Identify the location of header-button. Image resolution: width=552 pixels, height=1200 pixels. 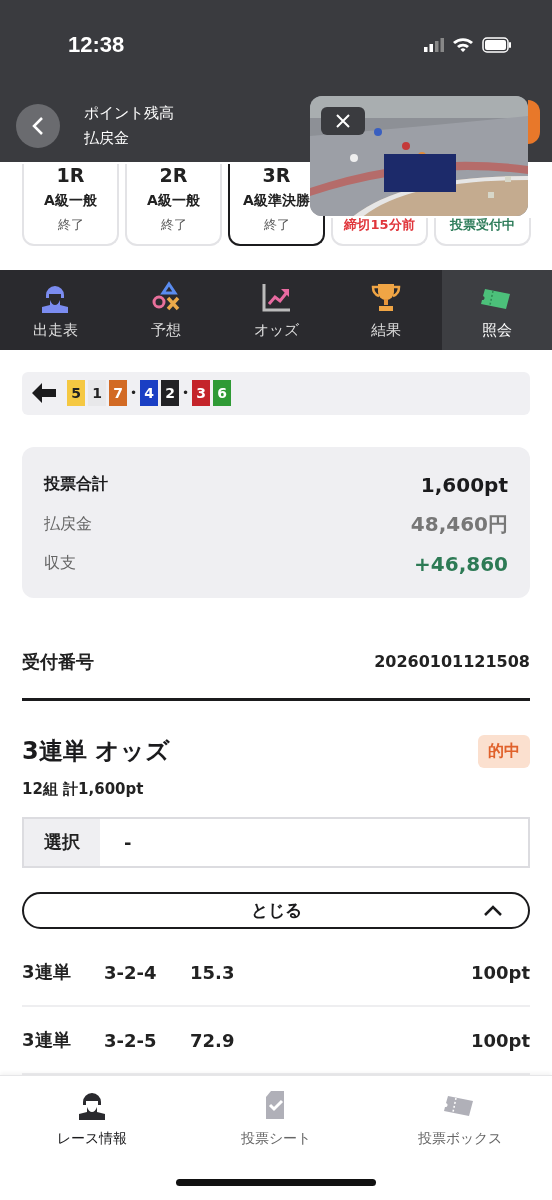
(534, 122).